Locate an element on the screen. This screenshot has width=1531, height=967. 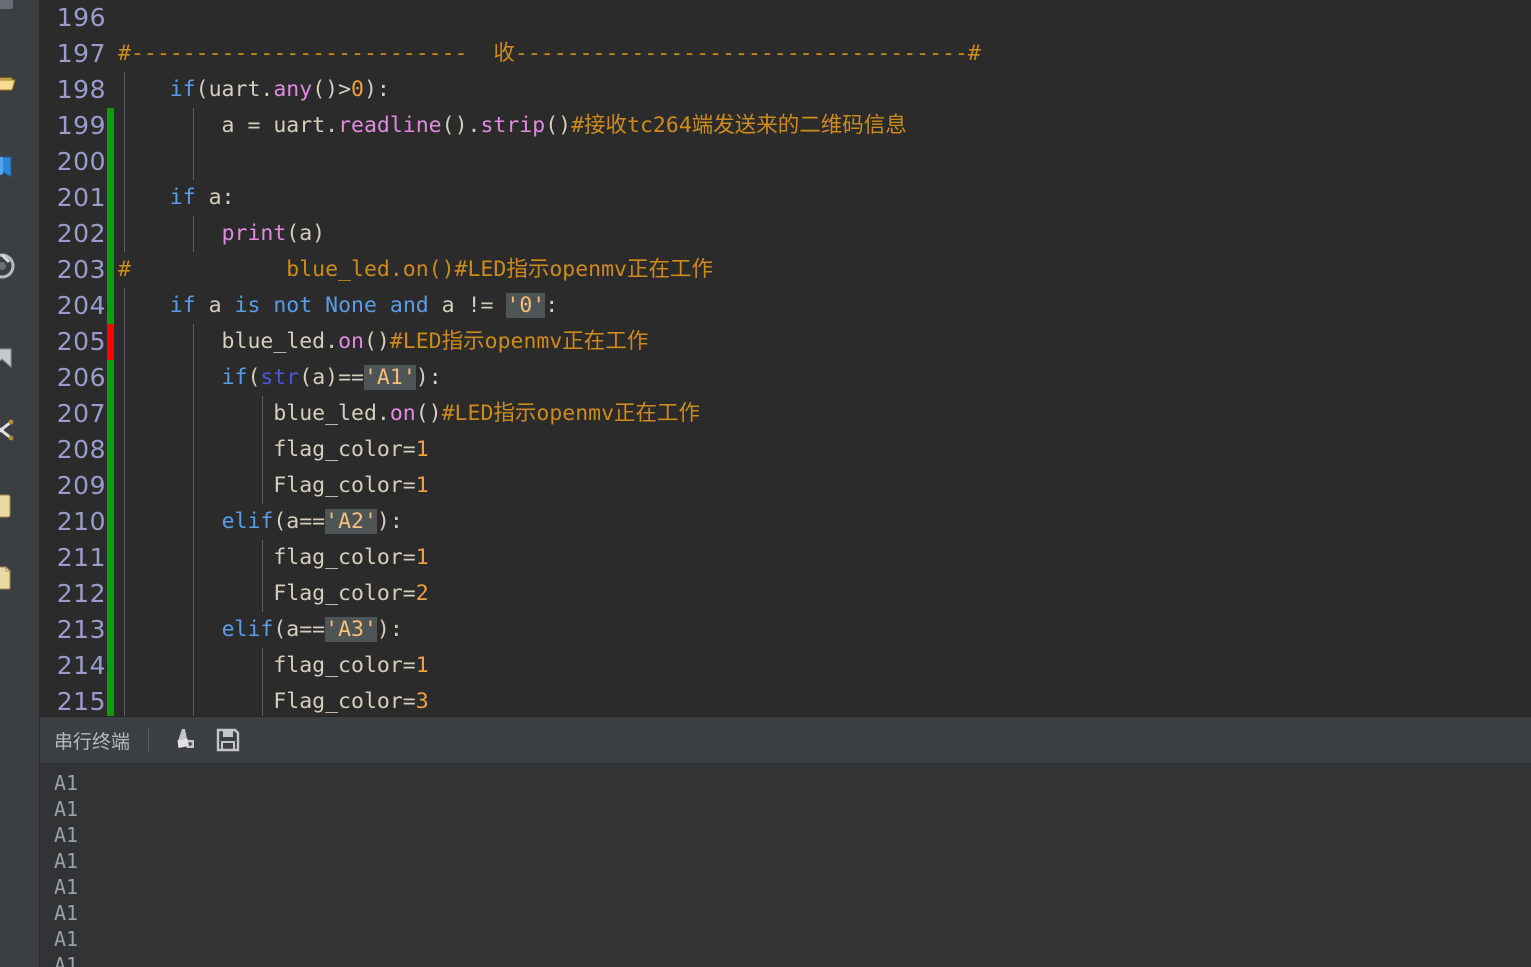
code-line: 196 is located at coordinates (785, 18).